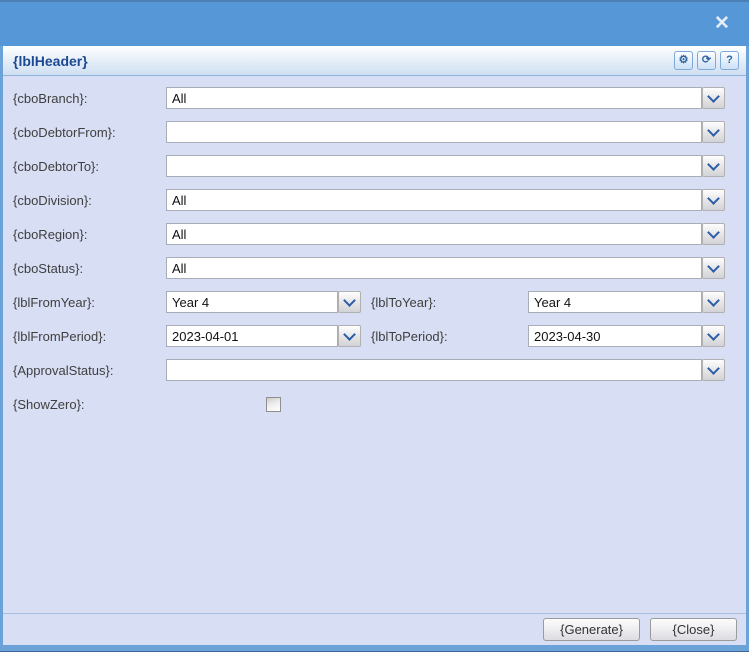 The image size is (749, 652). Describe the element at coordinates (434, 166) in the screenshot. I see `debtor-to-input` at that location.